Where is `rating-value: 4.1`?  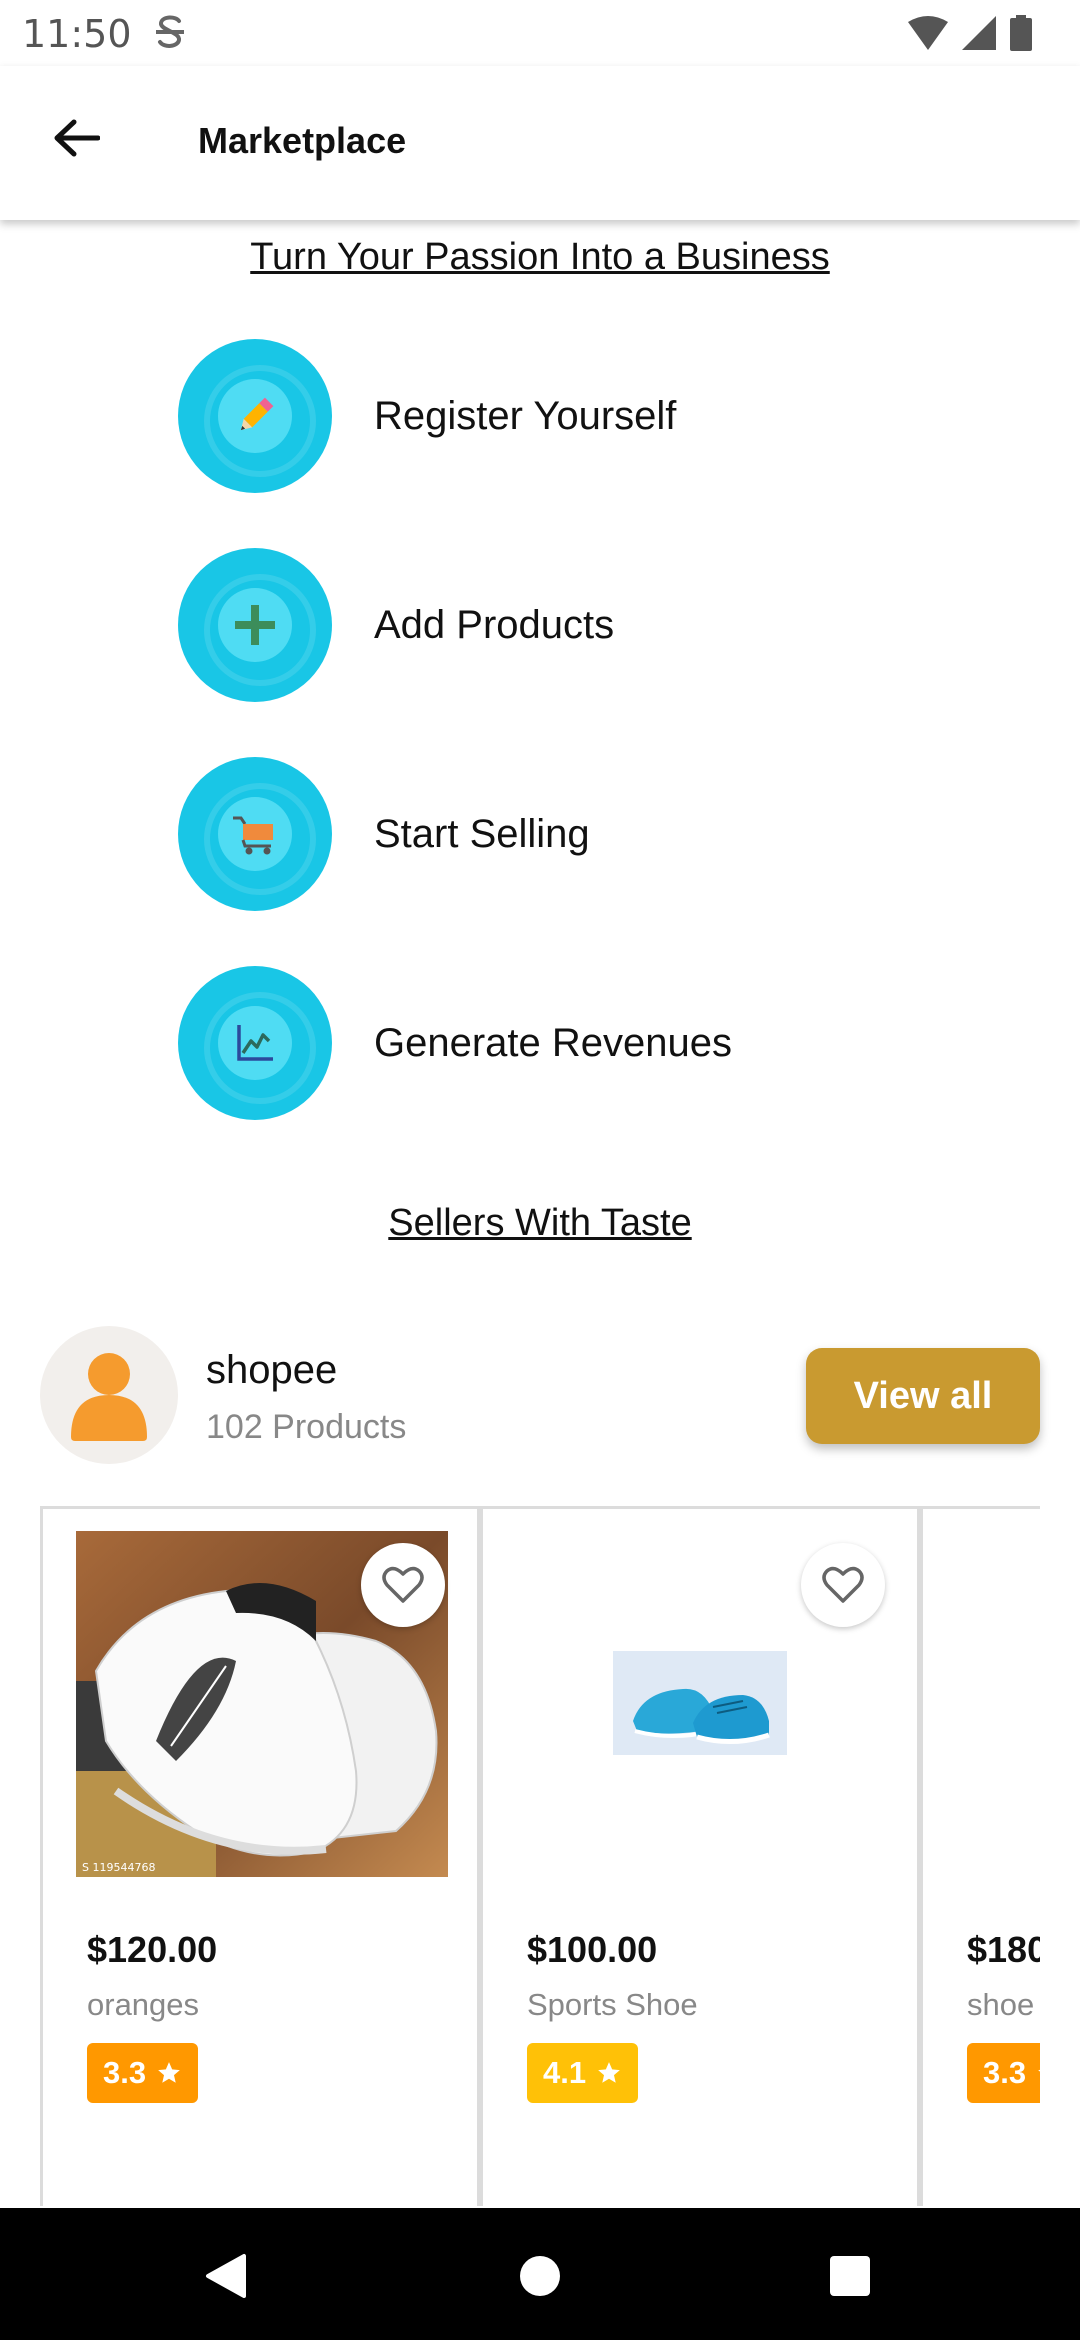
rating-value: 4.1 is located at coordinates (565, 2072).